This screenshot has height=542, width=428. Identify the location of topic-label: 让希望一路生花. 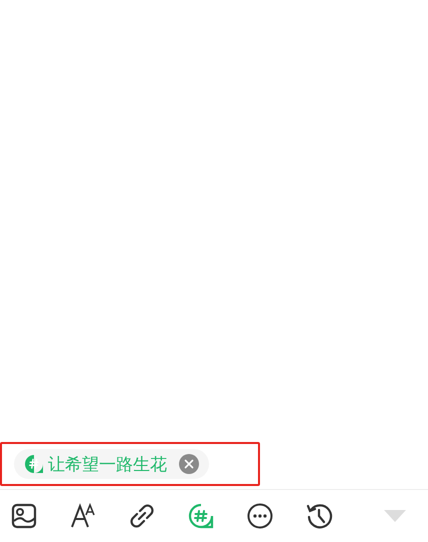
(107, 465).